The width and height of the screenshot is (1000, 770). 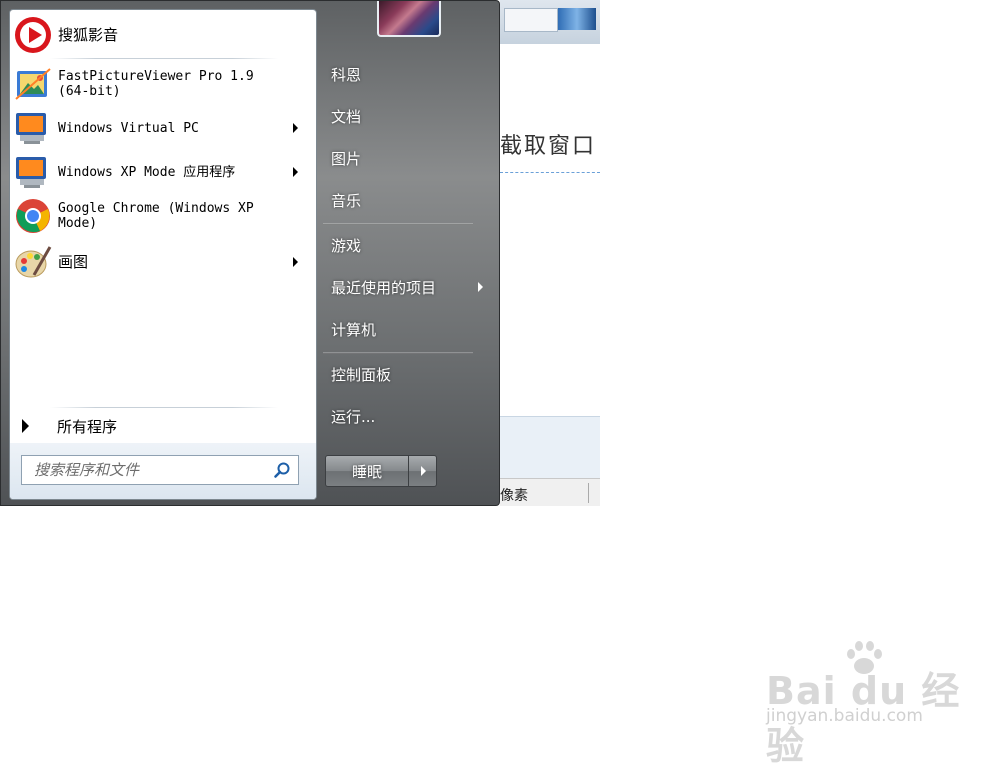 What do you see at coordinates (354, 329) in the screenshot?
I see `right-item-label: 计算机` at bounding box center [354, 329].